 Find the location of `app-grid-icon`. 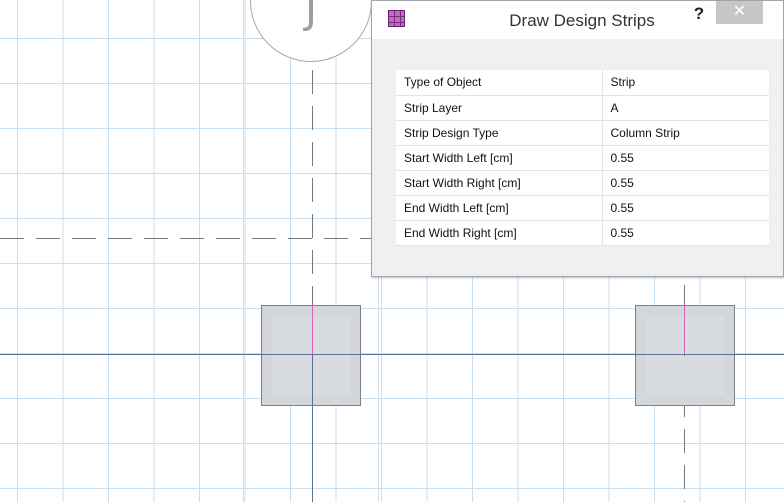

app-grid-icon is located at coordinates (396, 18).